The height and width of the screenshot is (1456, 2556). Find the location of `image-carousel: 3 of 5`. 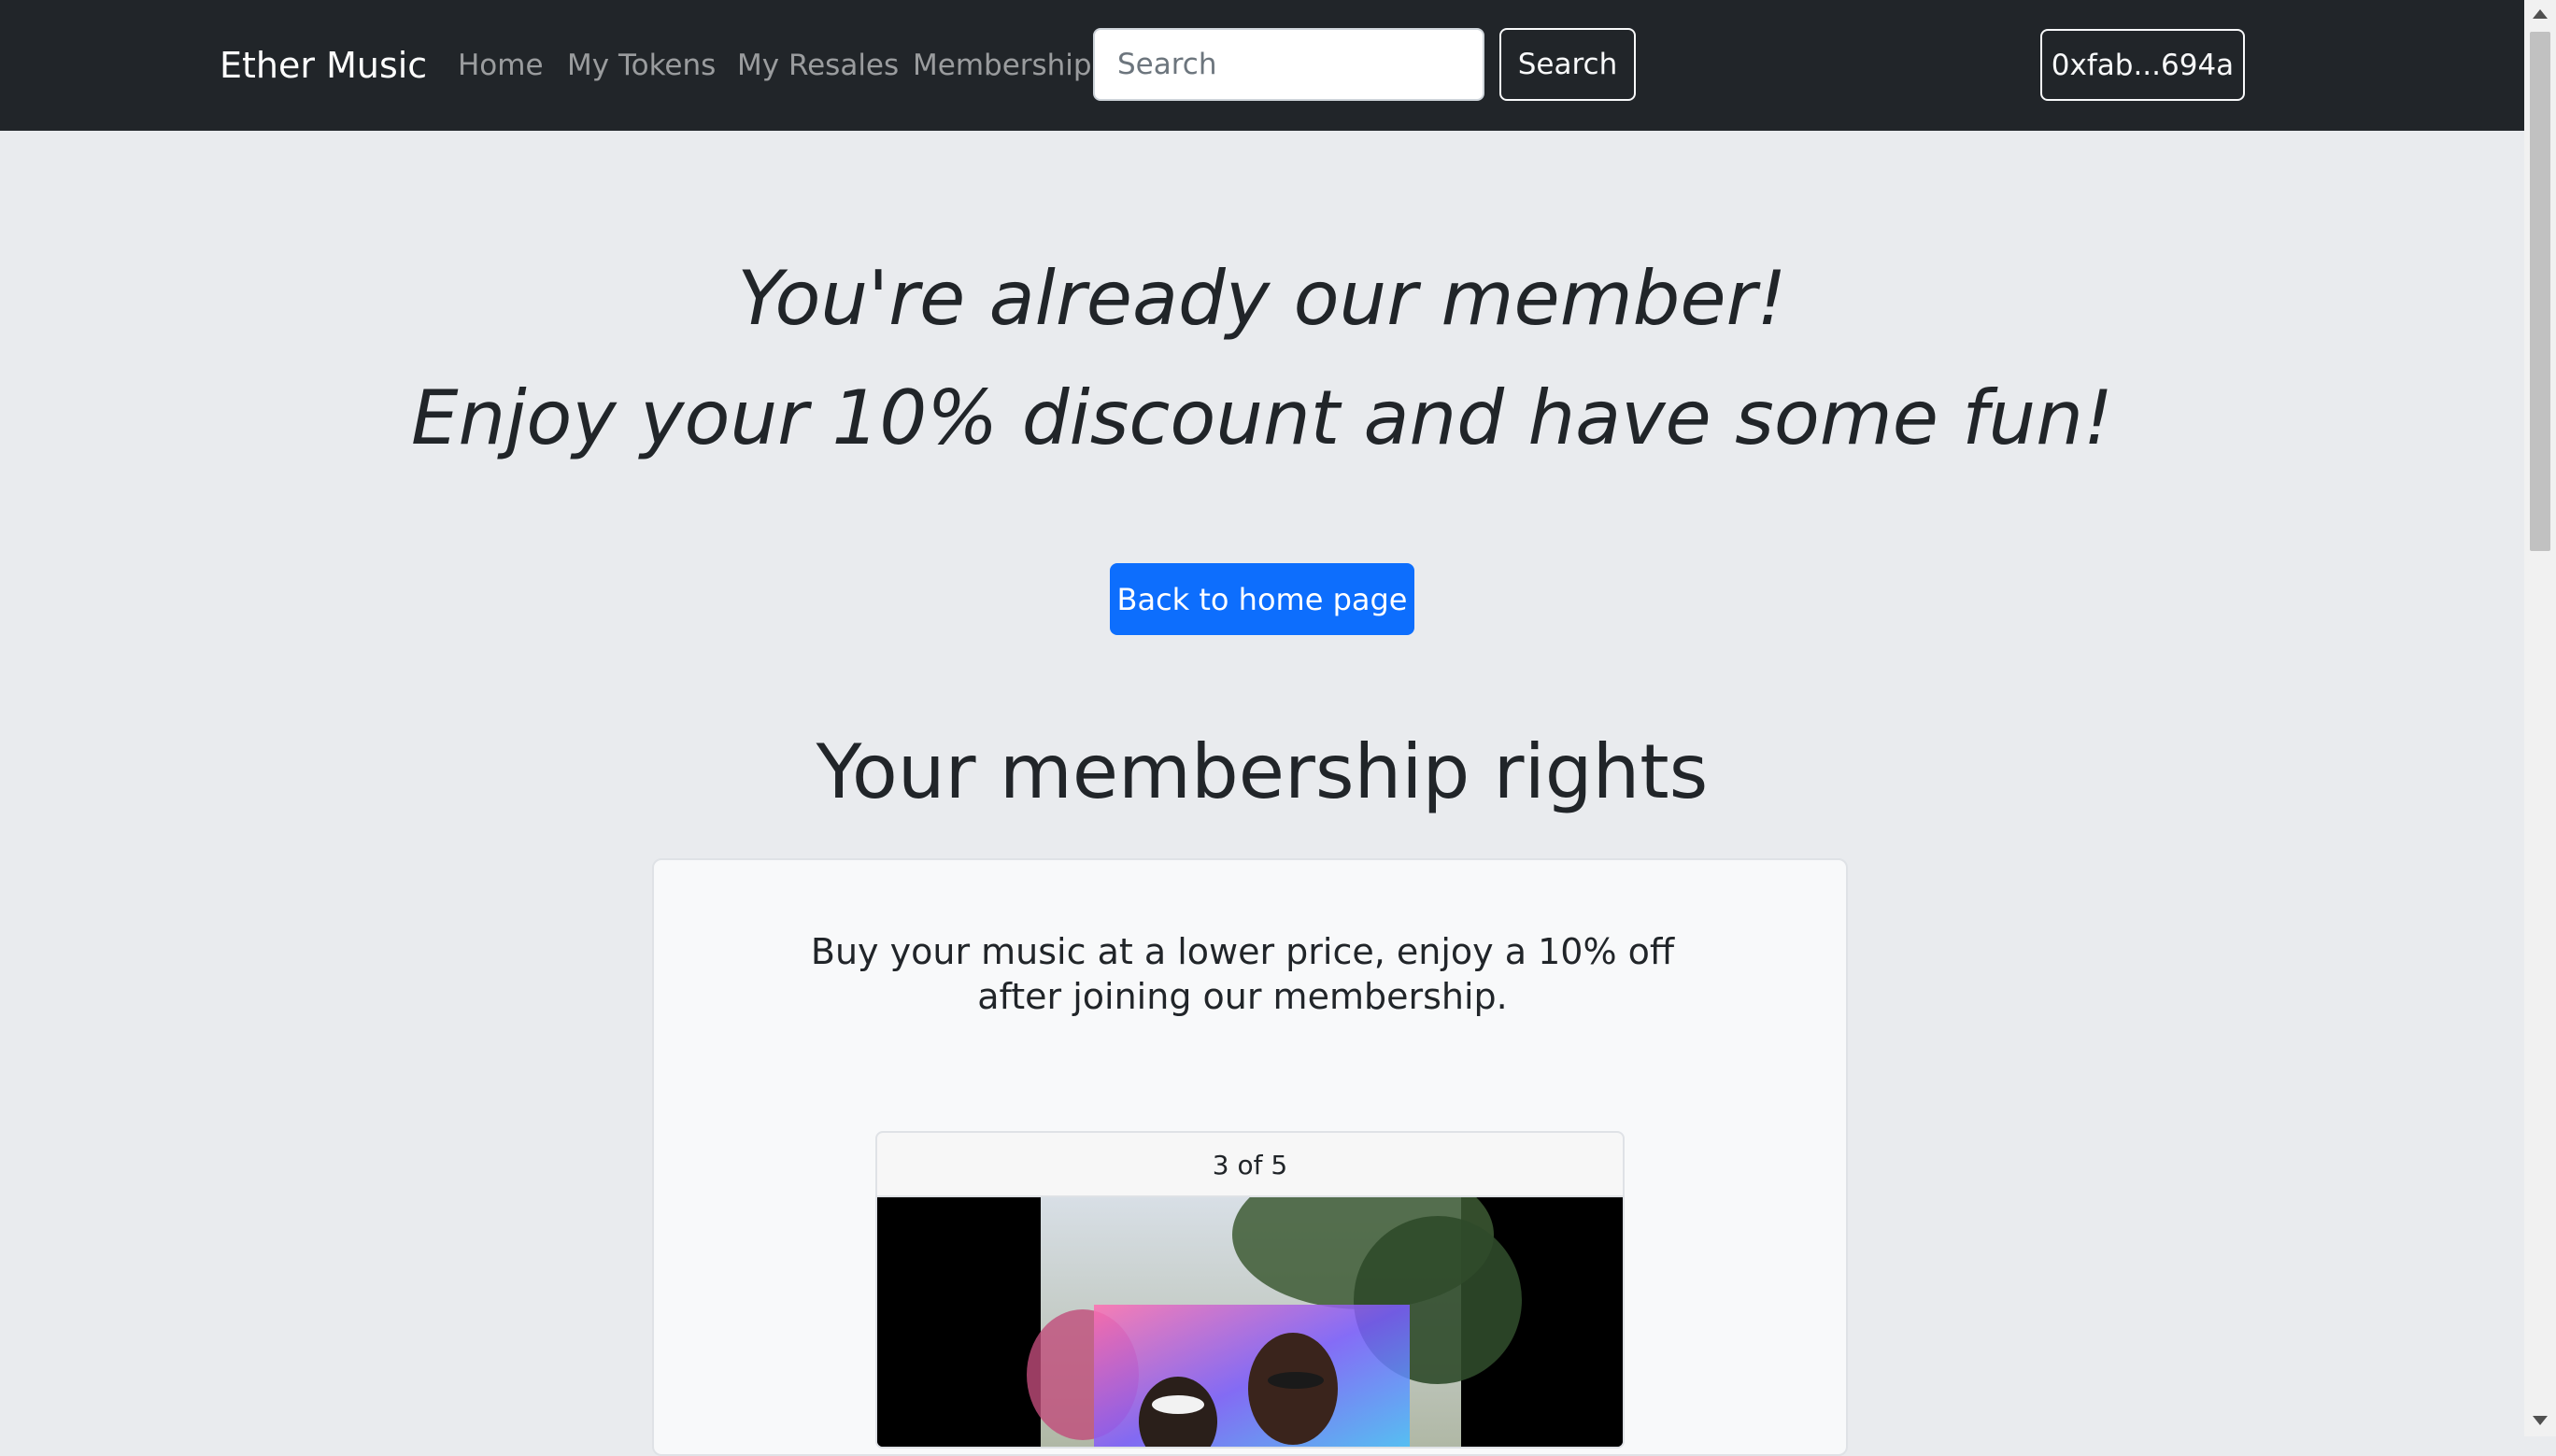

image-carousel: 3 of 5 is located at coordinates (1250, 1290).